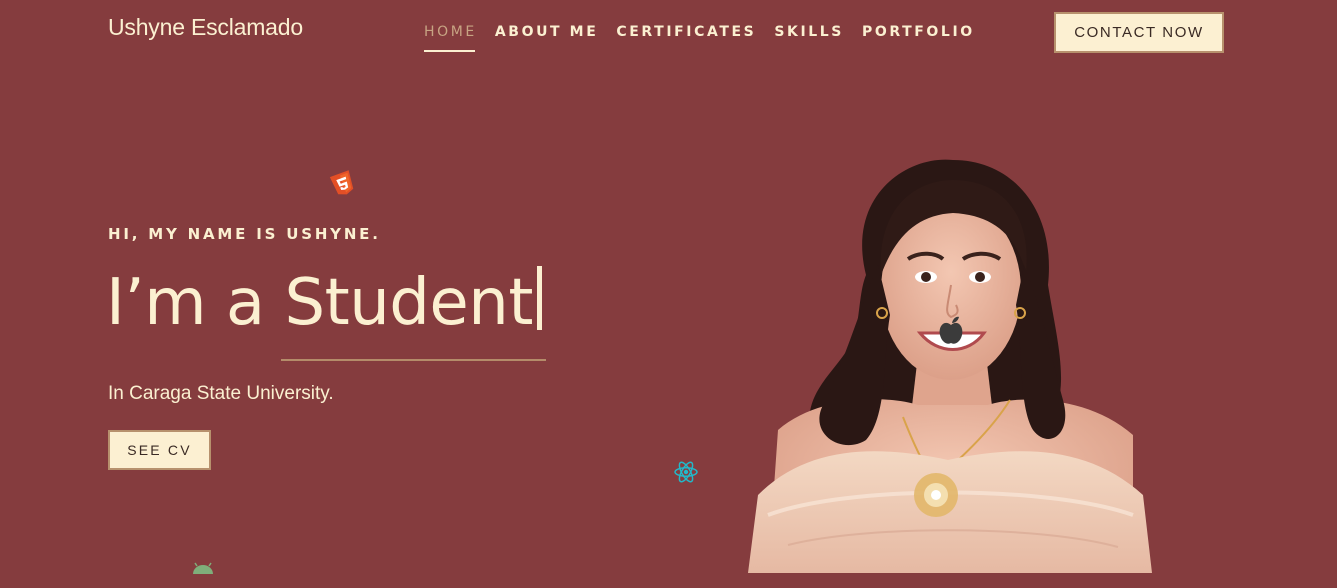 The height and width of the screenshot is (588, 1337). What do you see at coordinates (159, 450) in the screenshot?
I see `see-cv-button: SEE CV` at bounding box center [159, 450].